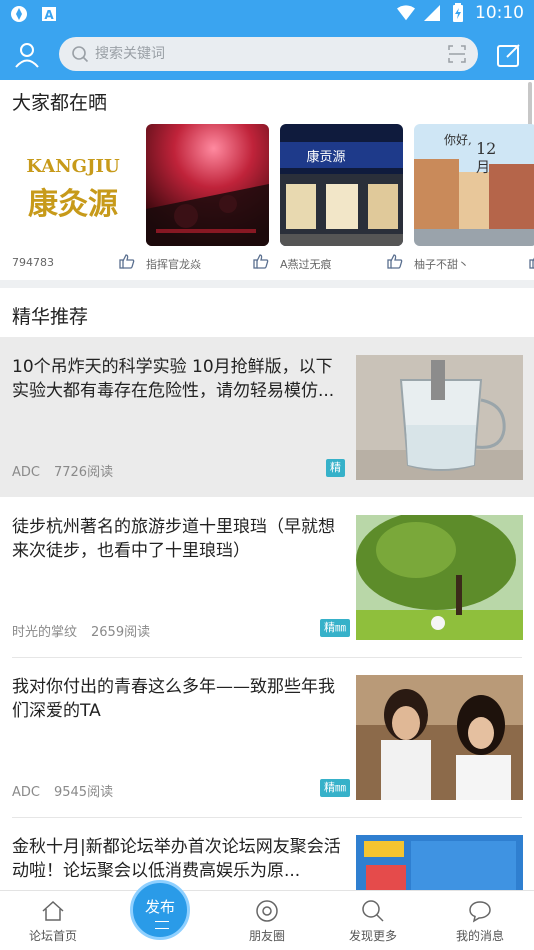  I want to click on share-card: KANGJIU 康灸源 794783, so click(73, 197).